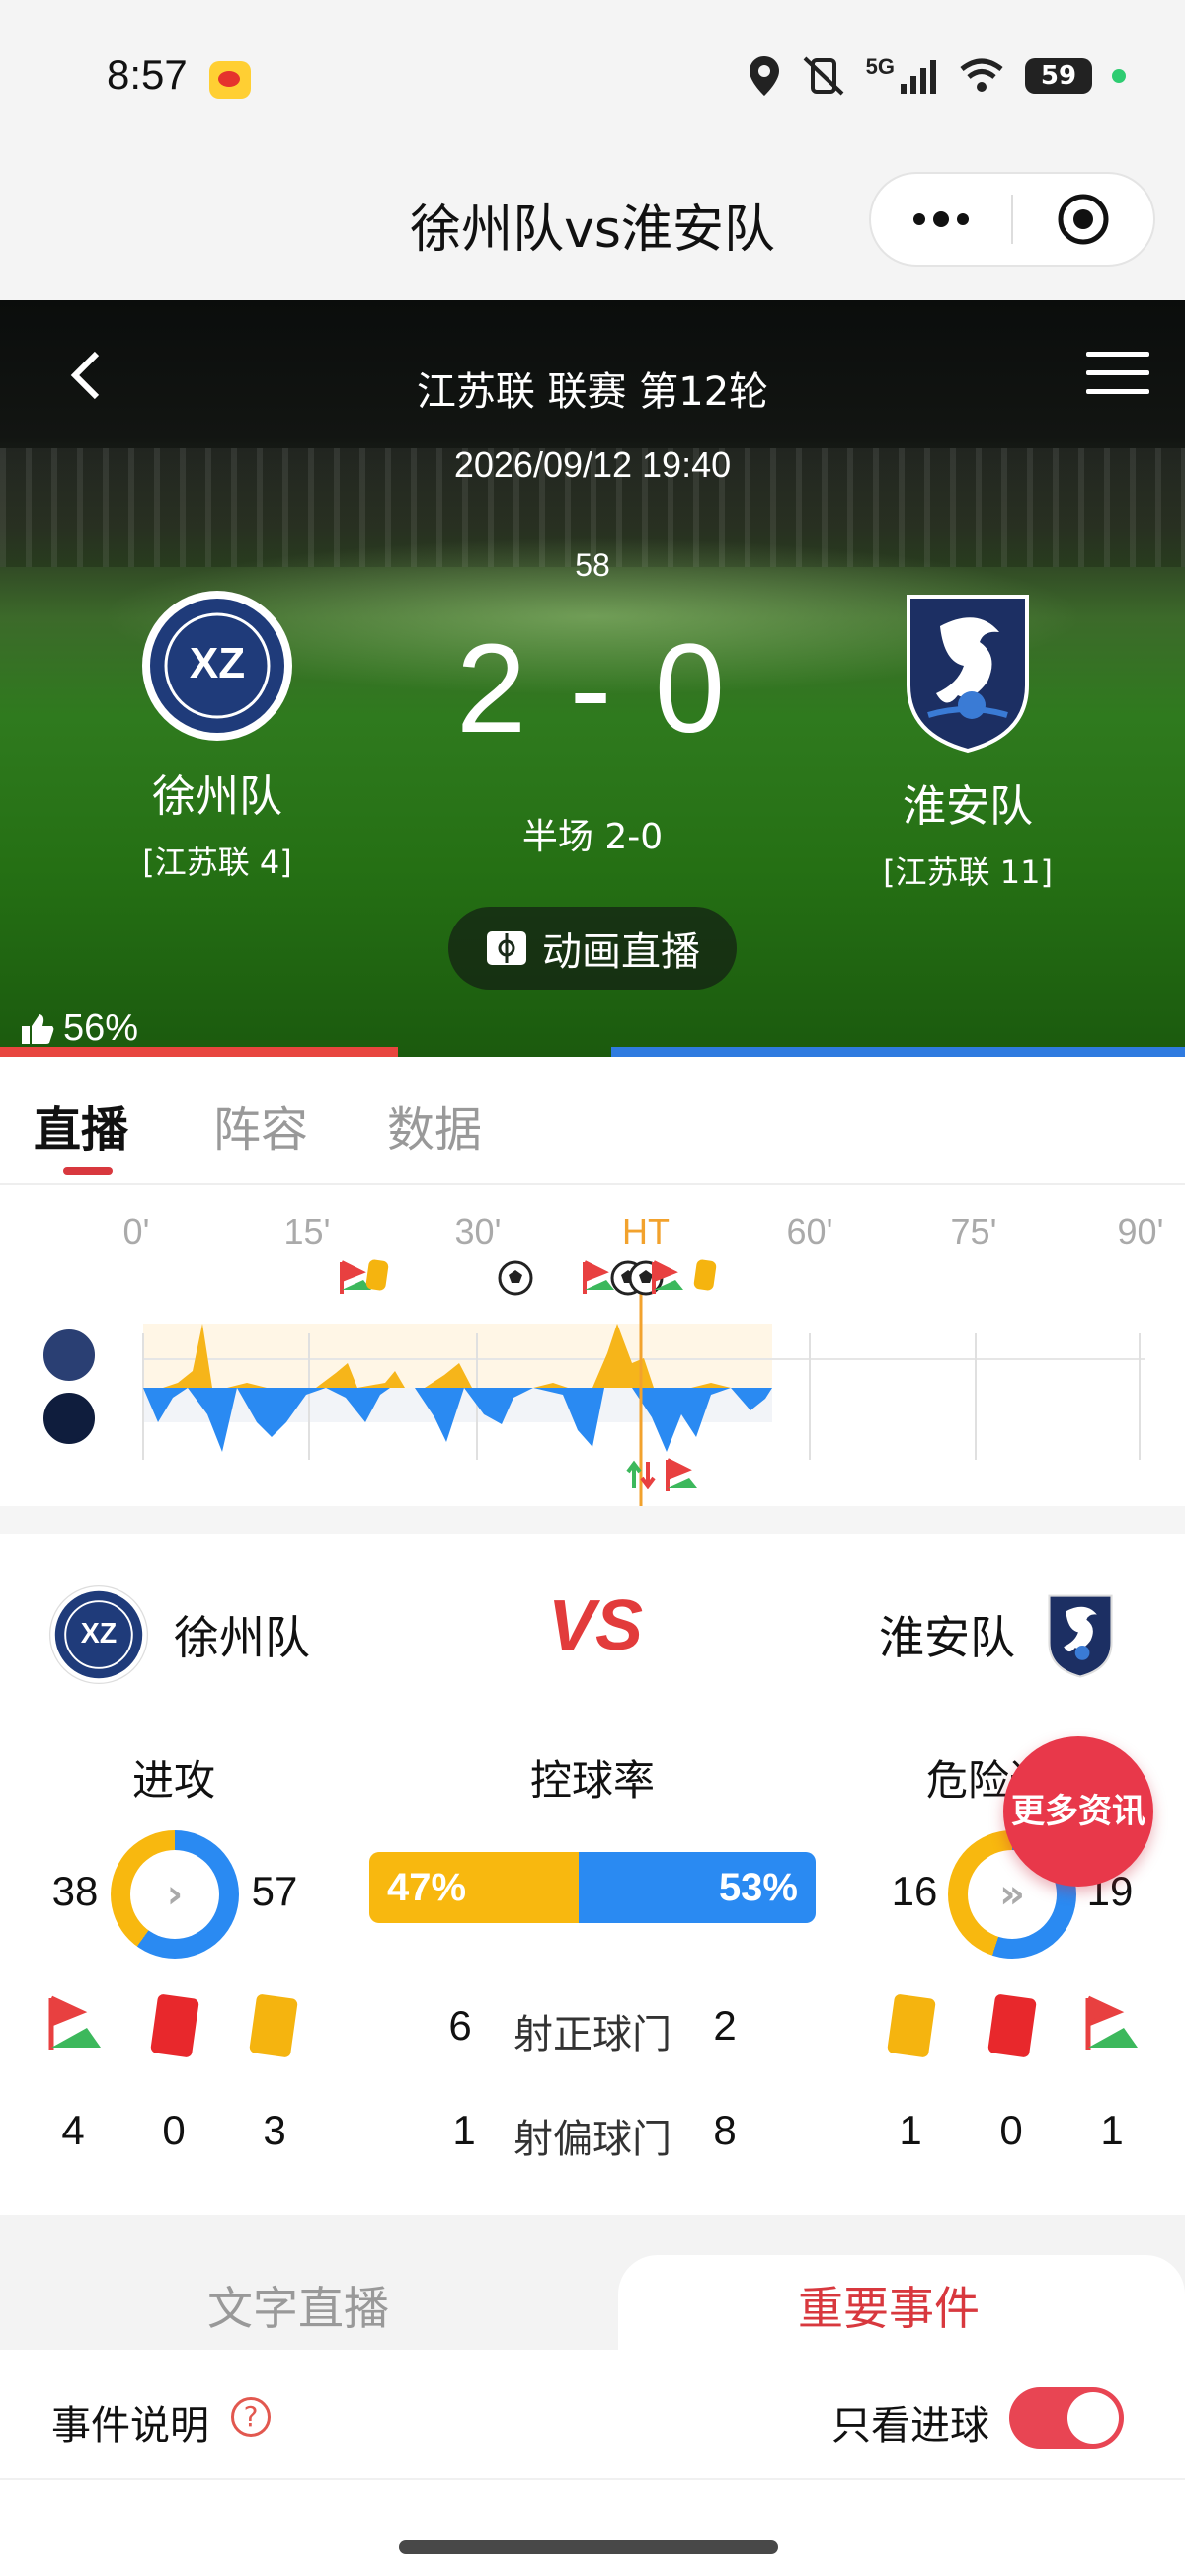  What do you see at coordinates (1059, 76) in the screenshot?
I see `battery-indicator: 59` at bounding box center [1059, 76].